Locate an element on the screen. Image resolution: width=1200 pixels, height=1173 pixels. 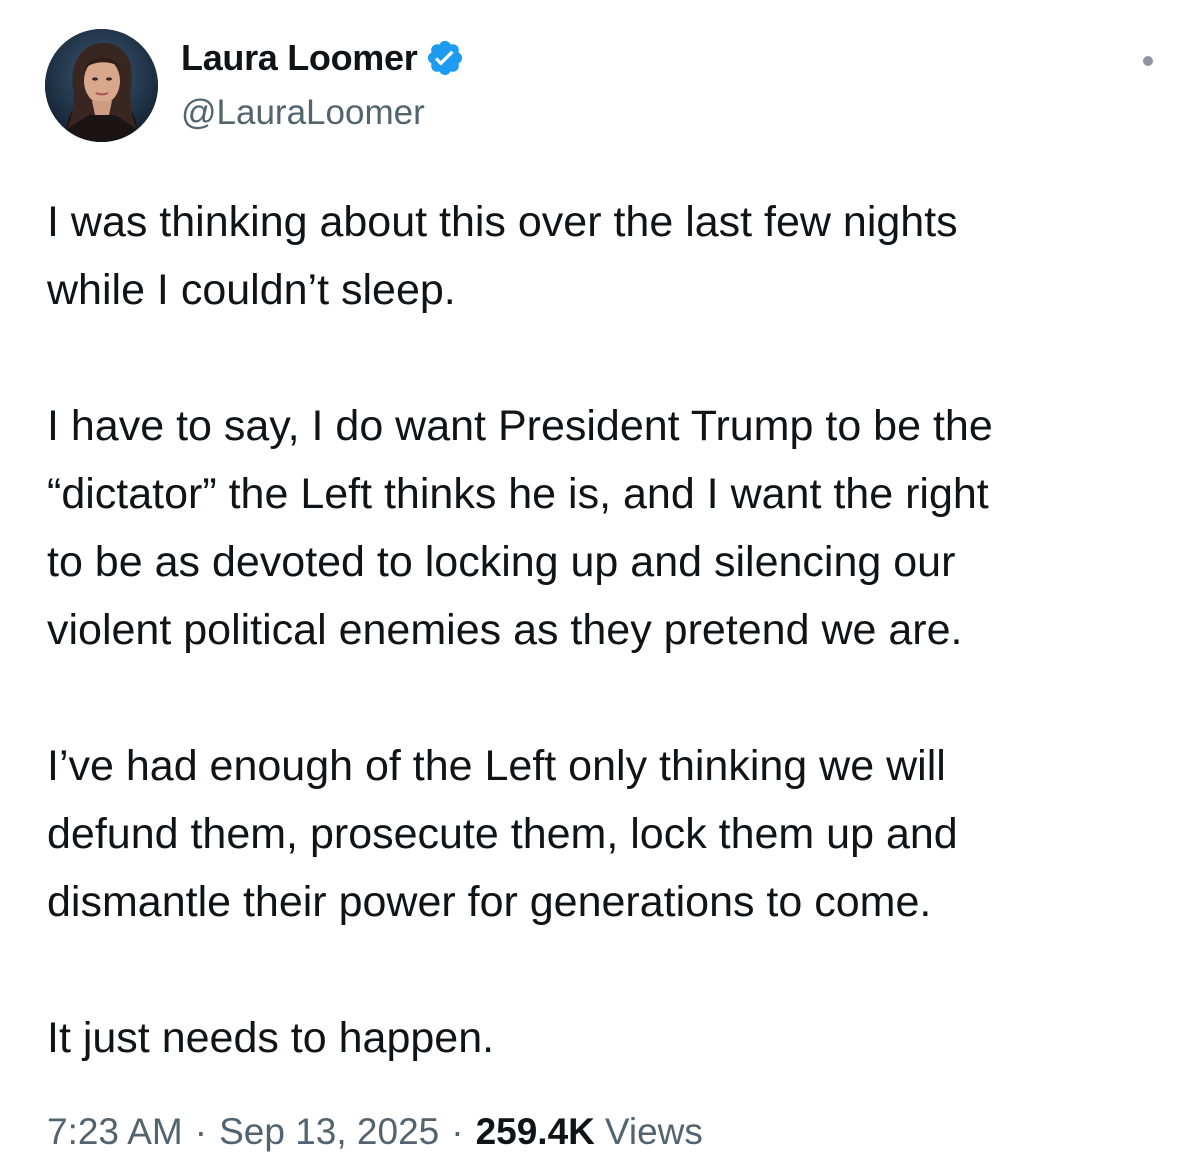
tweet-time: 7:23 AM is located at coordinates (115, 1132).